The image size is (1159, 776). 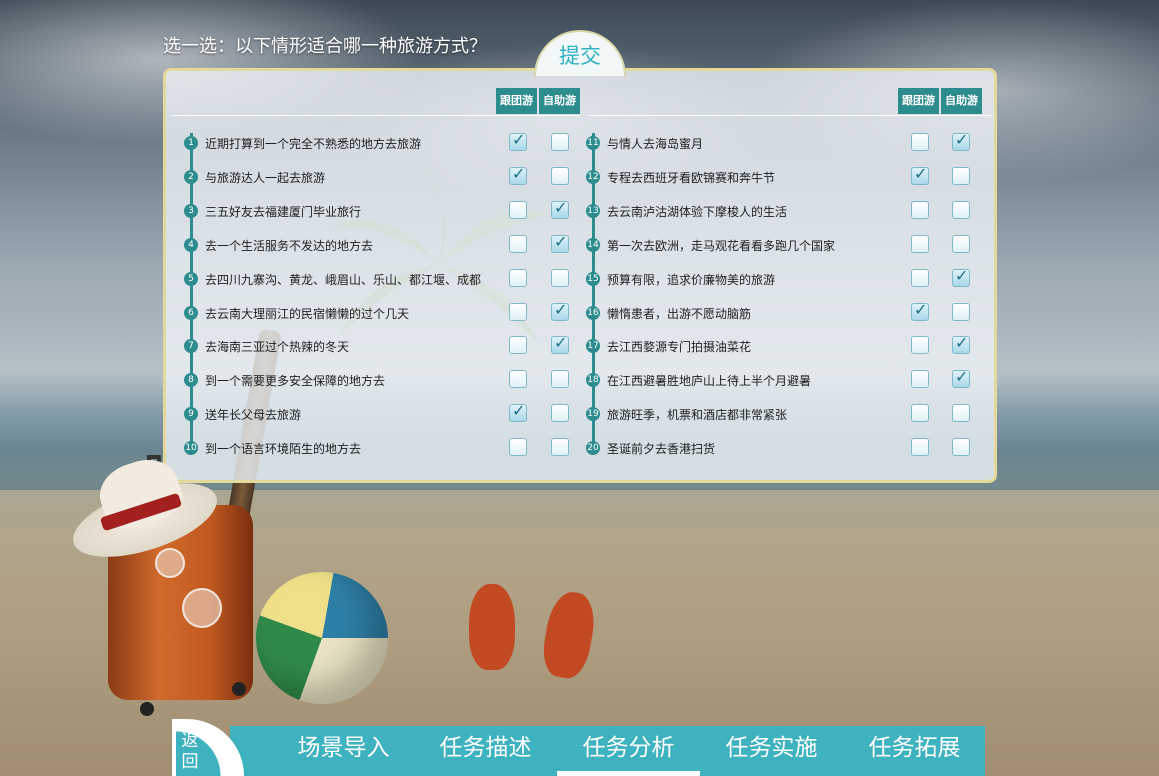 I want to click on list-item: 8 到一个需要更多安全保障的地方去 ✓ ✓, so click(x=375, y=381).